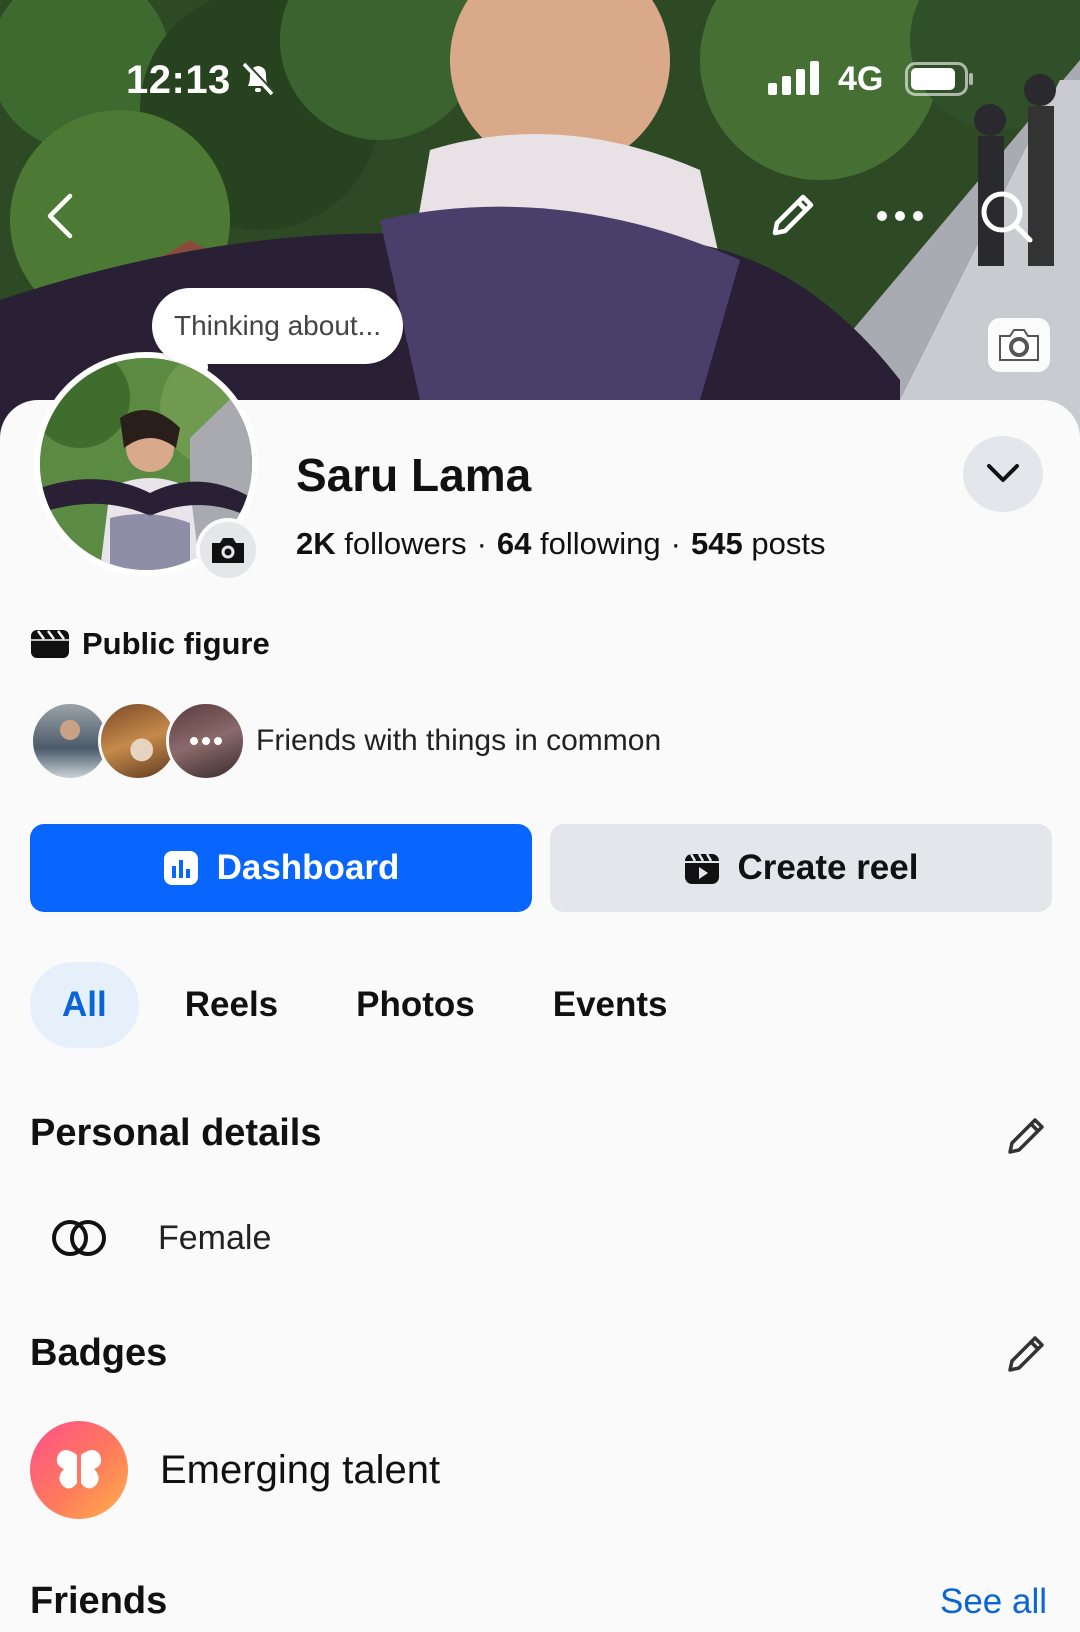  Describe the element at coordinates (300, 1469) in the screenshot. I see `badge-label: Emerging talent` at that location.